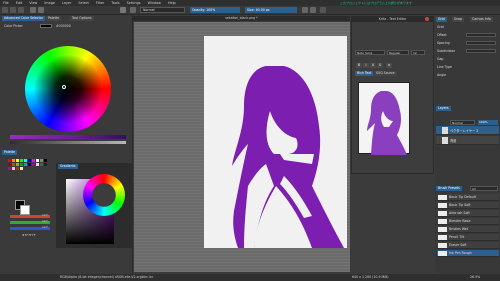  Describe the element at coordinates (376, 3) in the screenshot. I see `top-right-info: このプロジェクトにはプログラム上の誤りがあります` at that location.